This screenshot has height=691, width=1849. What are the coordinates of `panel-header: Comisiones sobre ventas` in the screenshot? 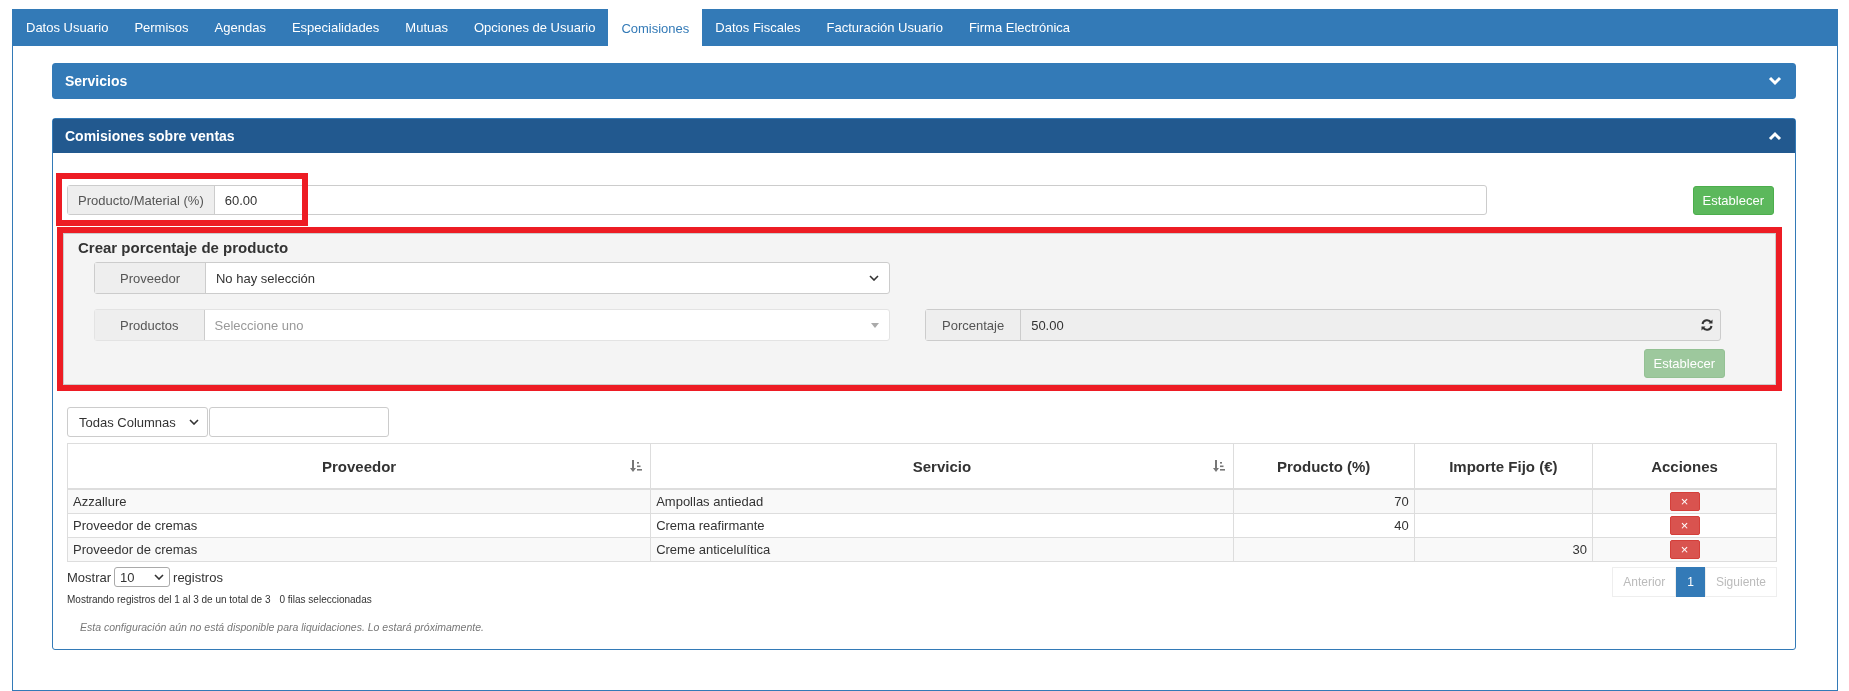 It's located at (924, 136).